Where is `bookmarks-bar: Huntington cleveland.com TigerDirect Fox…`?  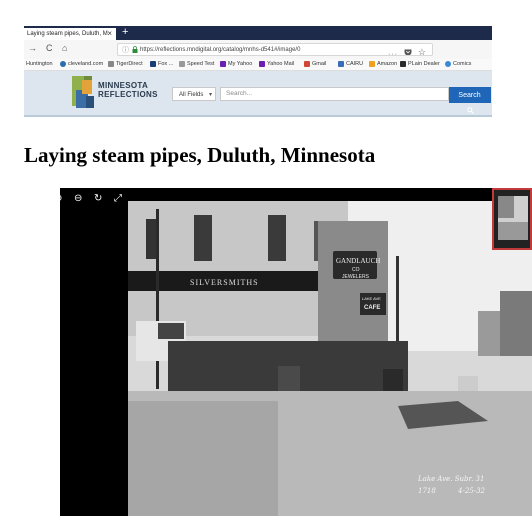
bookmarks-bar: Huntington cleveland.com TigerDirect Fox… is located at coordinates (258, 65).